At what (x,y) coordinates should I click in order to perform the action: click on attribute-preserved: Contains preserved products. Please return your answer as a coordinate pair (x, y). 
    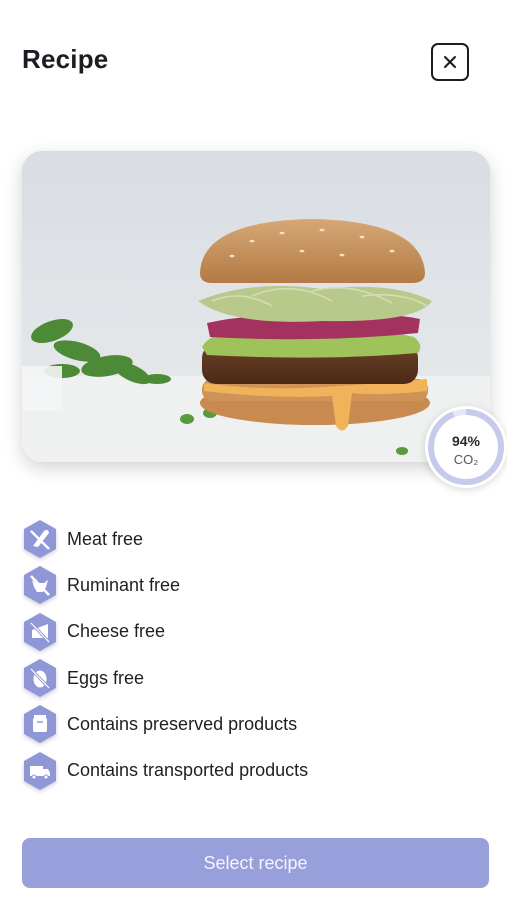
    Looking at the image, I should click on (252, 724).